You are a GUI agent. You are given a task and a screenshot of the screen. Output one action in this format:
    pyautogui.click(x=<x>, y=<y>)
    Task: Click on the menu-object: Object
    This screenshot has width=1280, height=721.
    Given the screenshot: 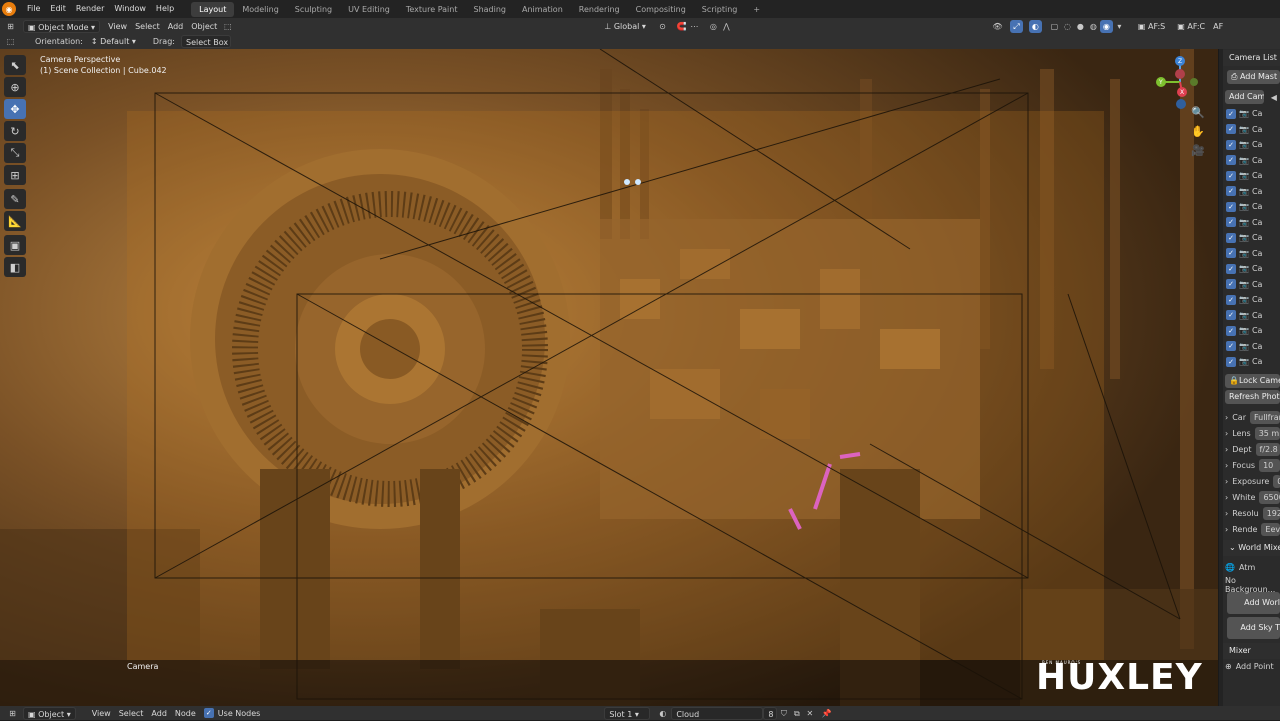 What is the action you would take?
    pyautogui.click(x=204, y=26)
    